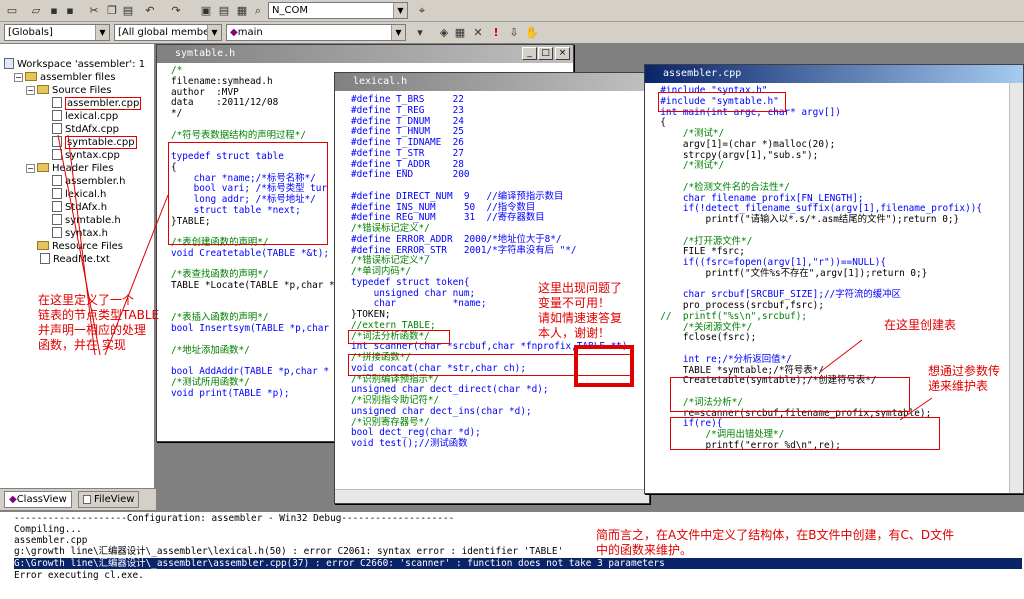 Image resolution: width=1024 pixels, height=599 pixels. What do you see at coordinates (410, 175) in the screenshot?
I see `code-line: #define END 200` at bounding box center [410, 175].